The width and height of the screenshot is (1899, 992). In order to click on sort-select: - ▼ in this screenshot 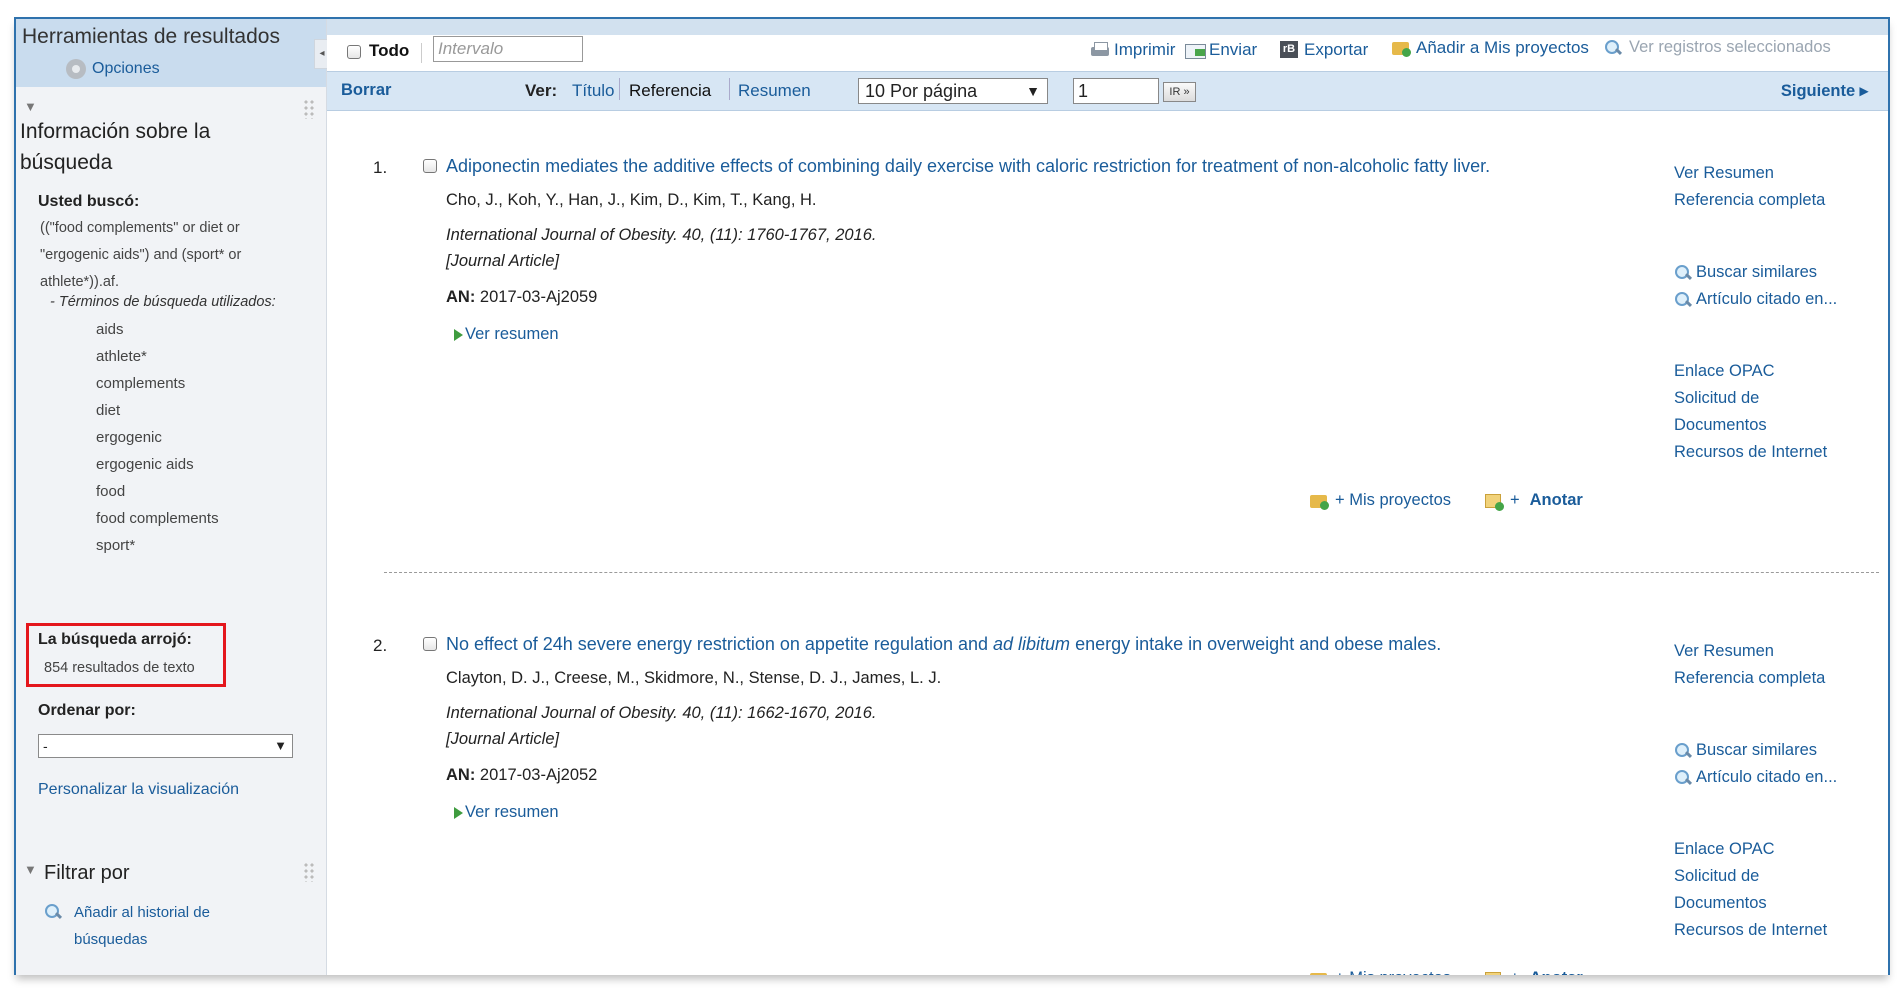, I will do `click(165, 746)`.